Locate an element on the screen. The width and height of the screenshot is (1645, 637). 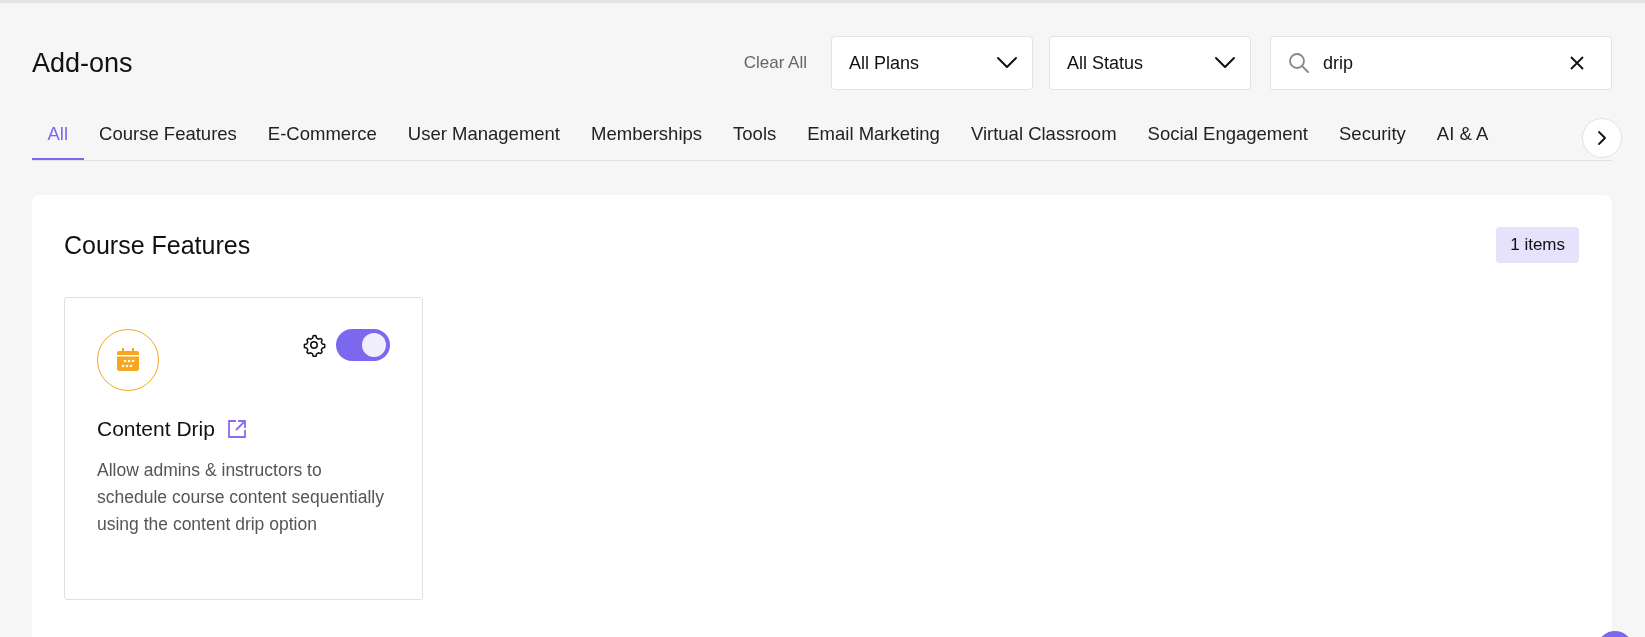
item-count-badge: 1 items is located at coordinates (1537, 245).